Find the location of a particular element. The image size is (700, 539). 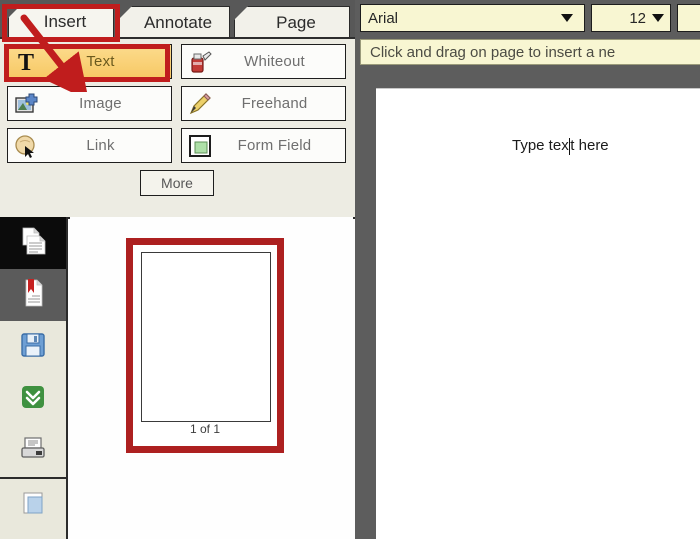

more-row: More is located at coordinates (177, 183).